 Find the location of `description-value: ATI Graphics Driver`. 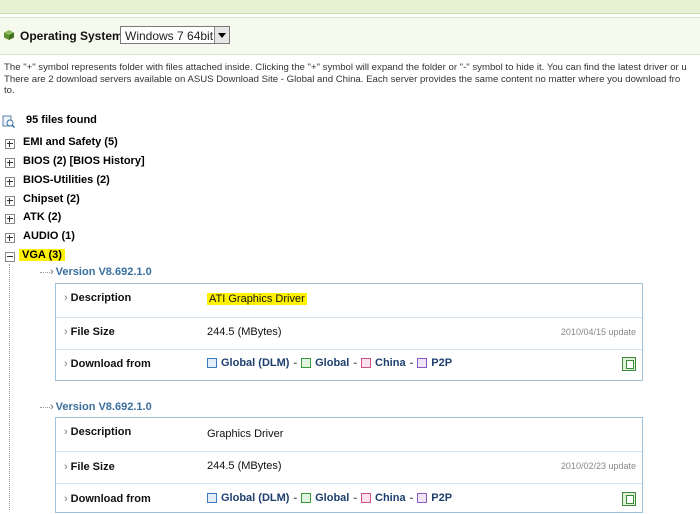

description-value: ATI Graphics Driver is located at coordinates (257, 299).